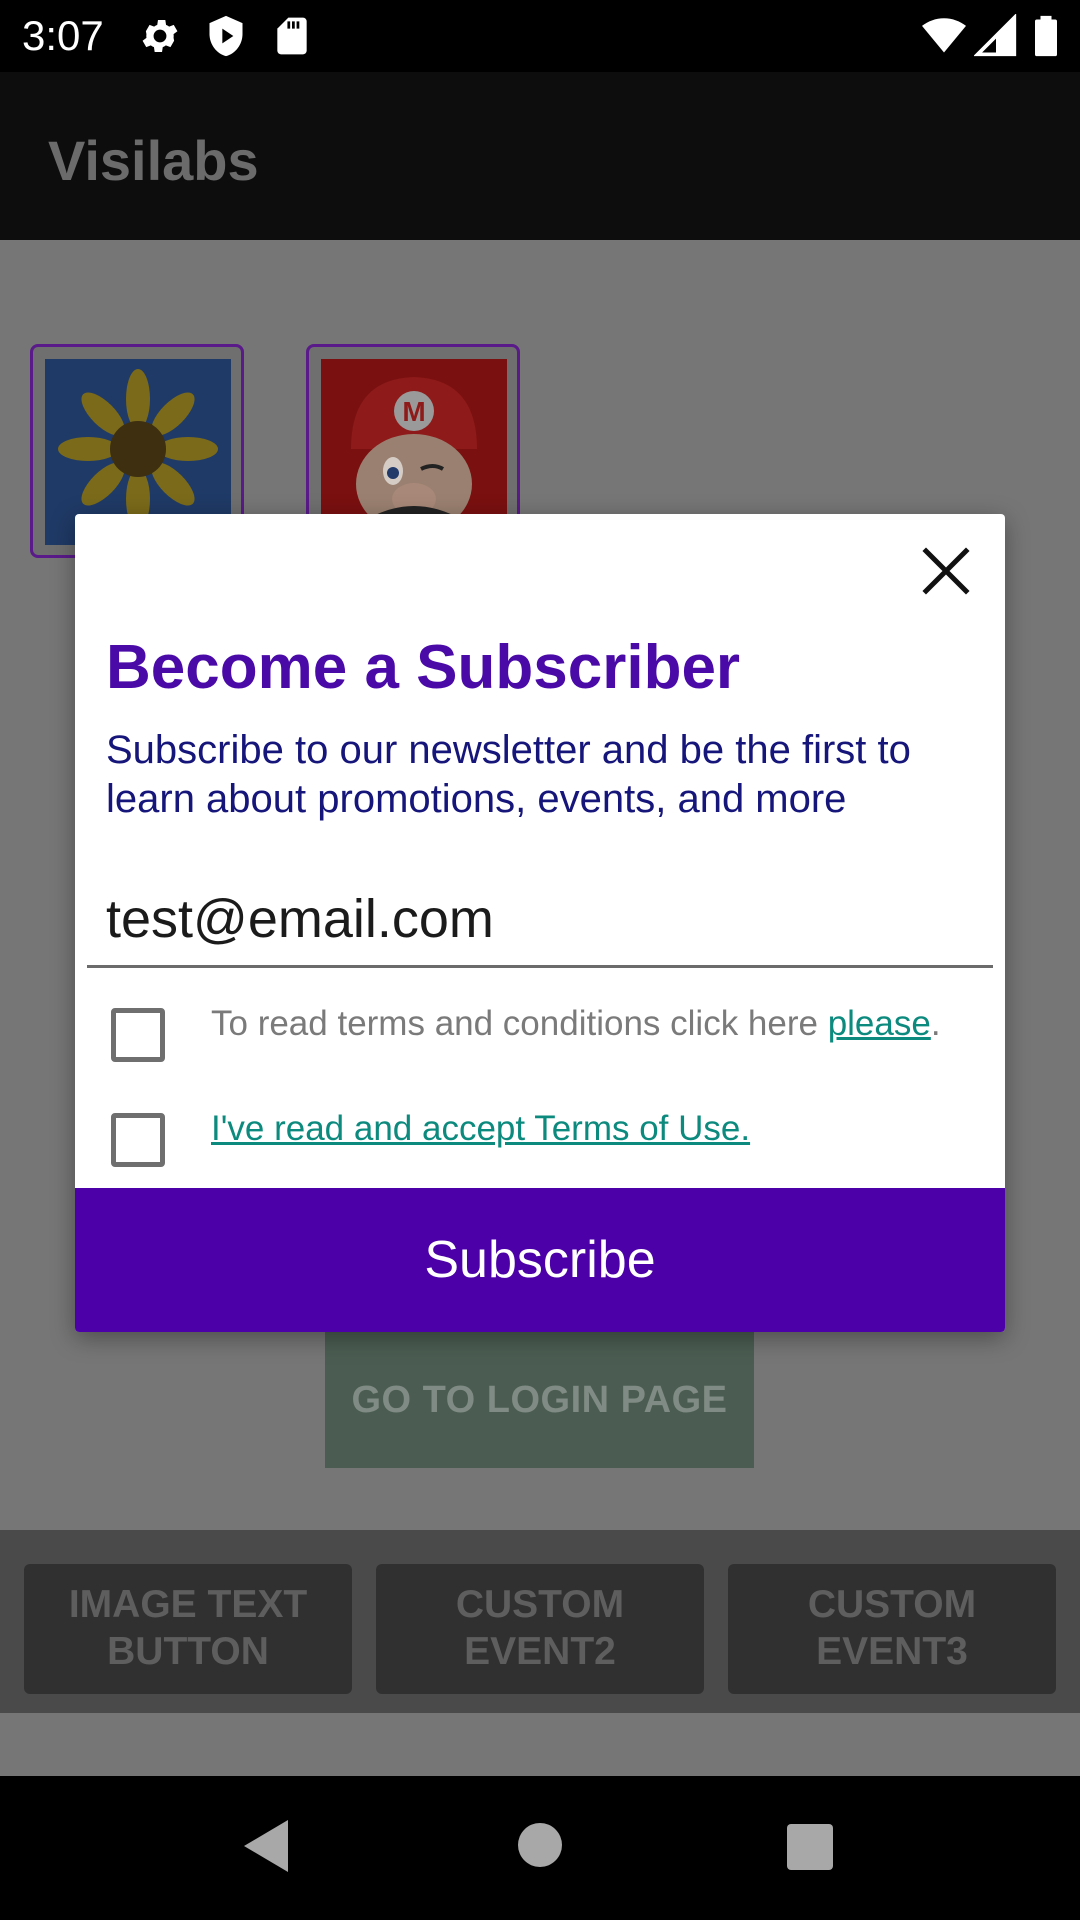 This screenshot has width=1080, height=1920. What do you see at coordinates (540, 920) in the screenshot?
I see `email-field` at bounding box center [540, 920].